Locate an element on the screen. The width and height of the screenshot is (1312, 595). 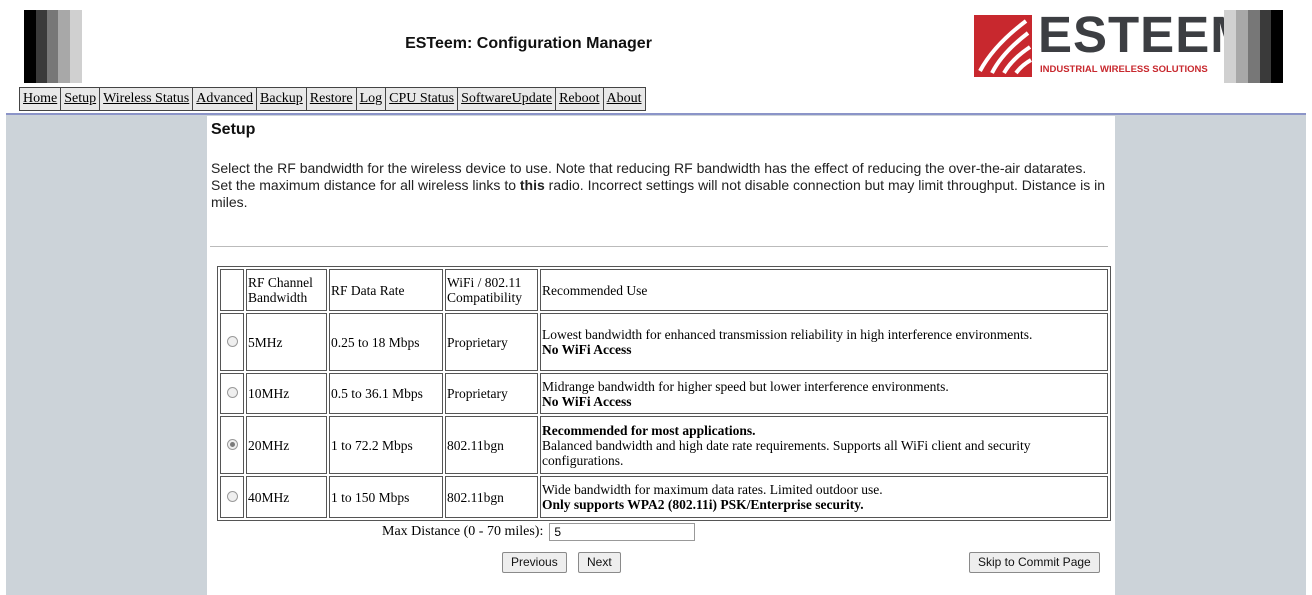
header-select is located at coordinates (232, 290).